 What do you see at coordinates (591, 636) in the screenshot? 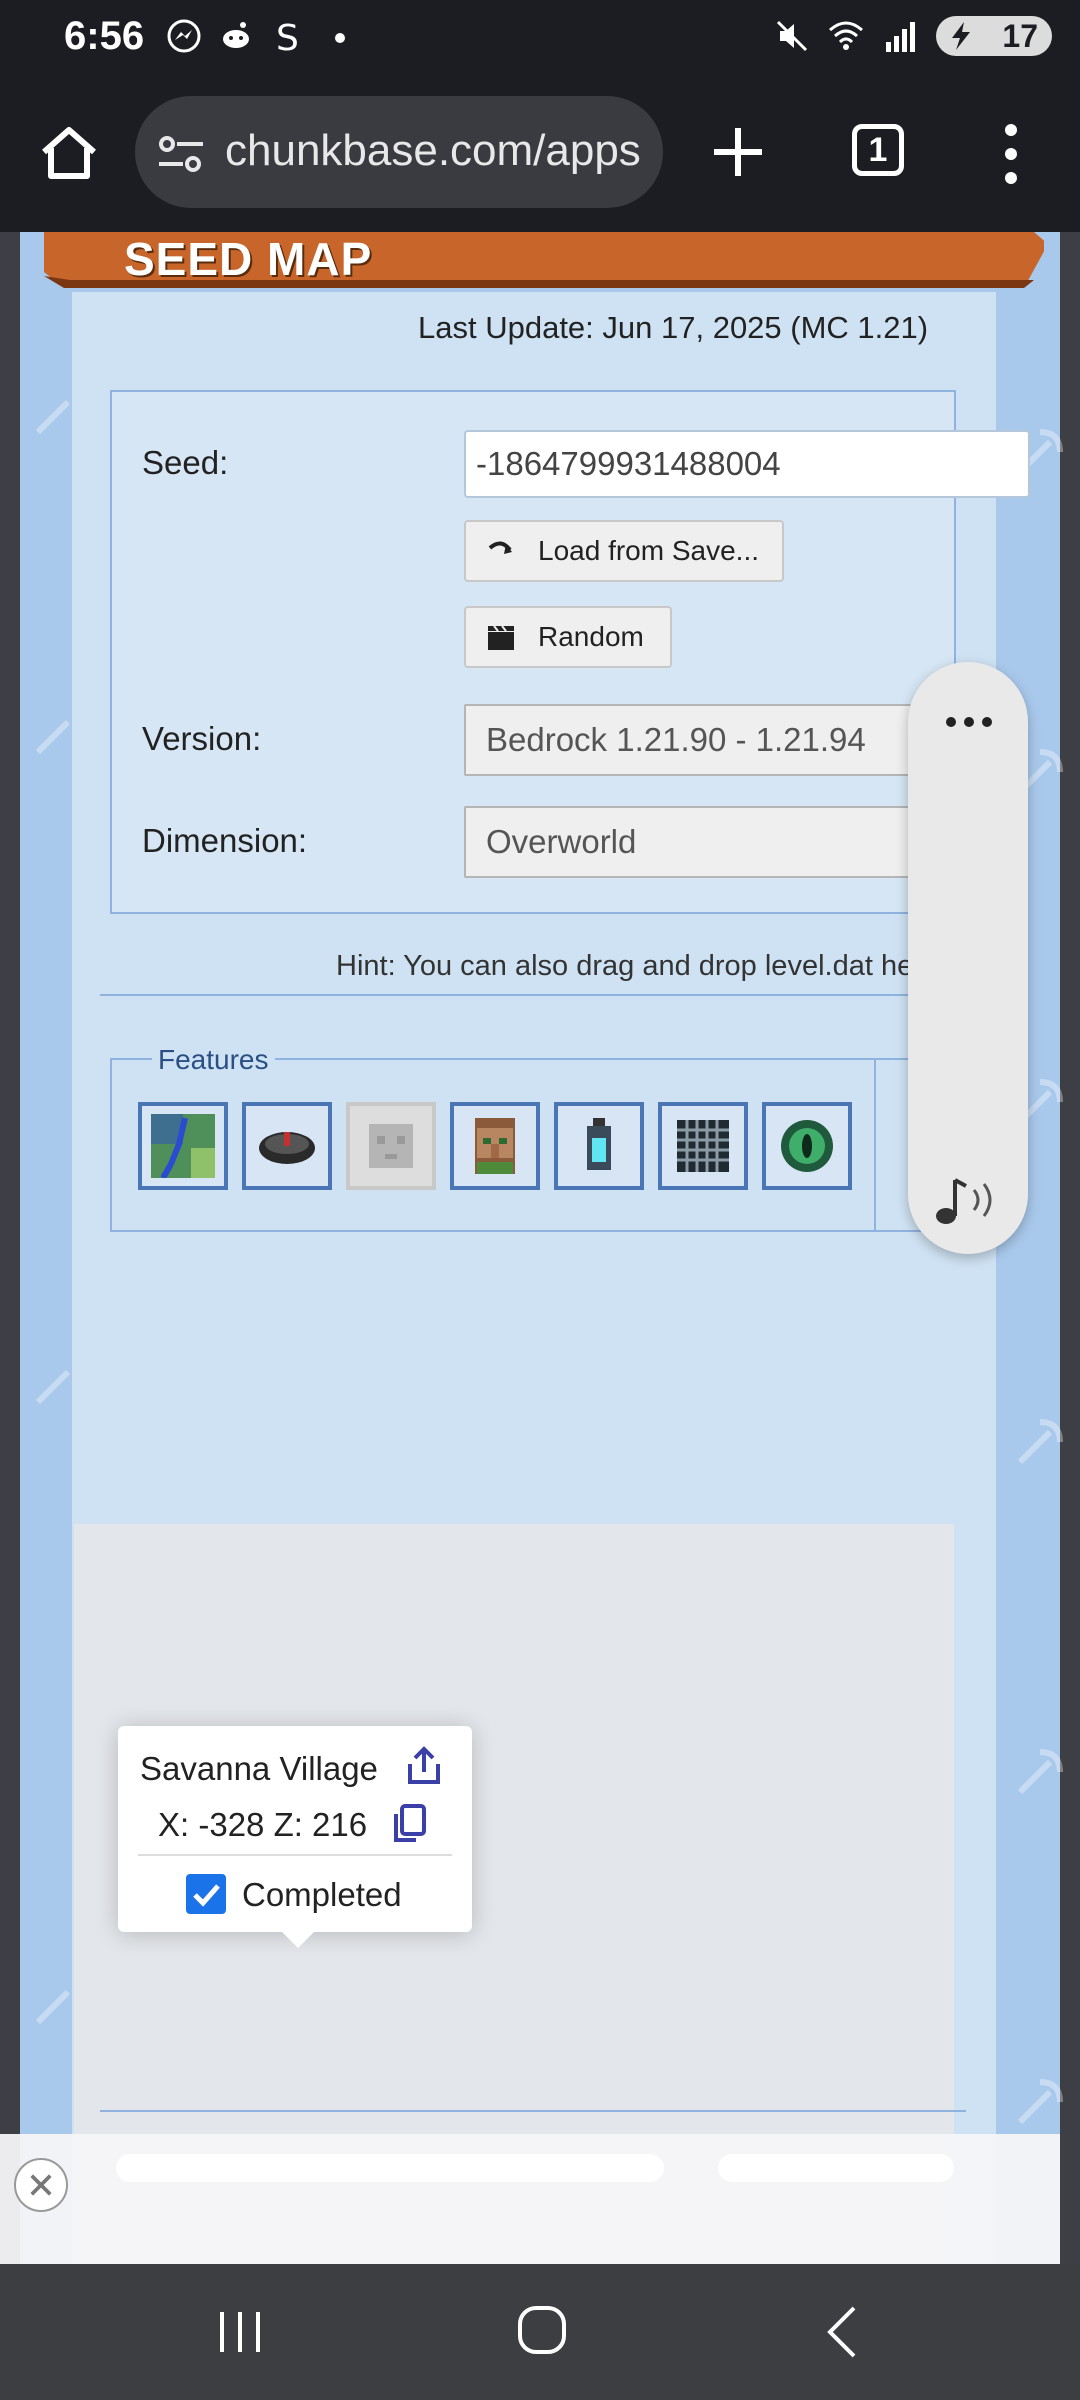
I see `random-label: Random` at bounding box center [591, 636].